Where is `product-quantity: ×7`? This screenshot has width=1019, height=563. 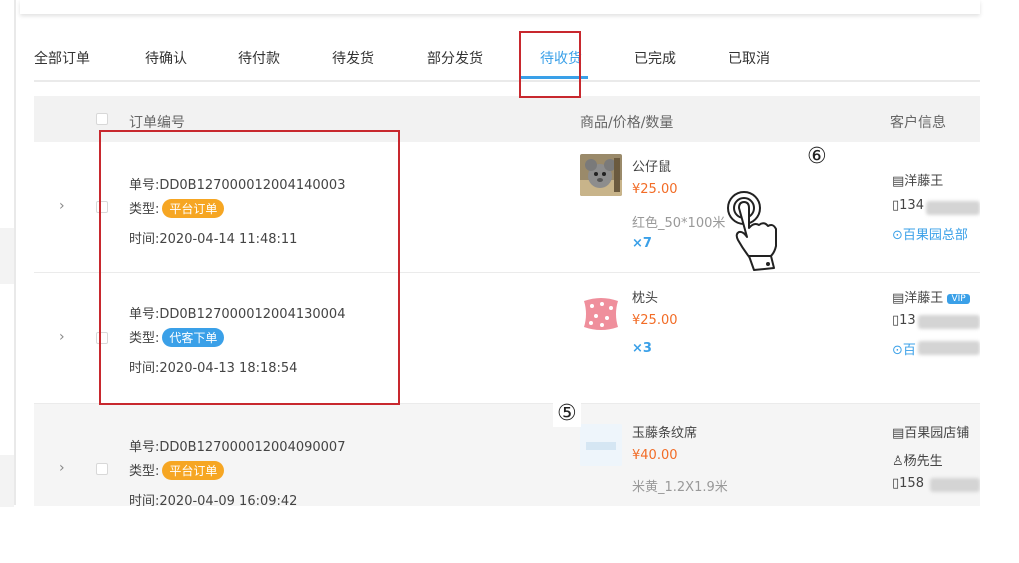
product-quantity: ×7 is located at coordinates (642, 243).